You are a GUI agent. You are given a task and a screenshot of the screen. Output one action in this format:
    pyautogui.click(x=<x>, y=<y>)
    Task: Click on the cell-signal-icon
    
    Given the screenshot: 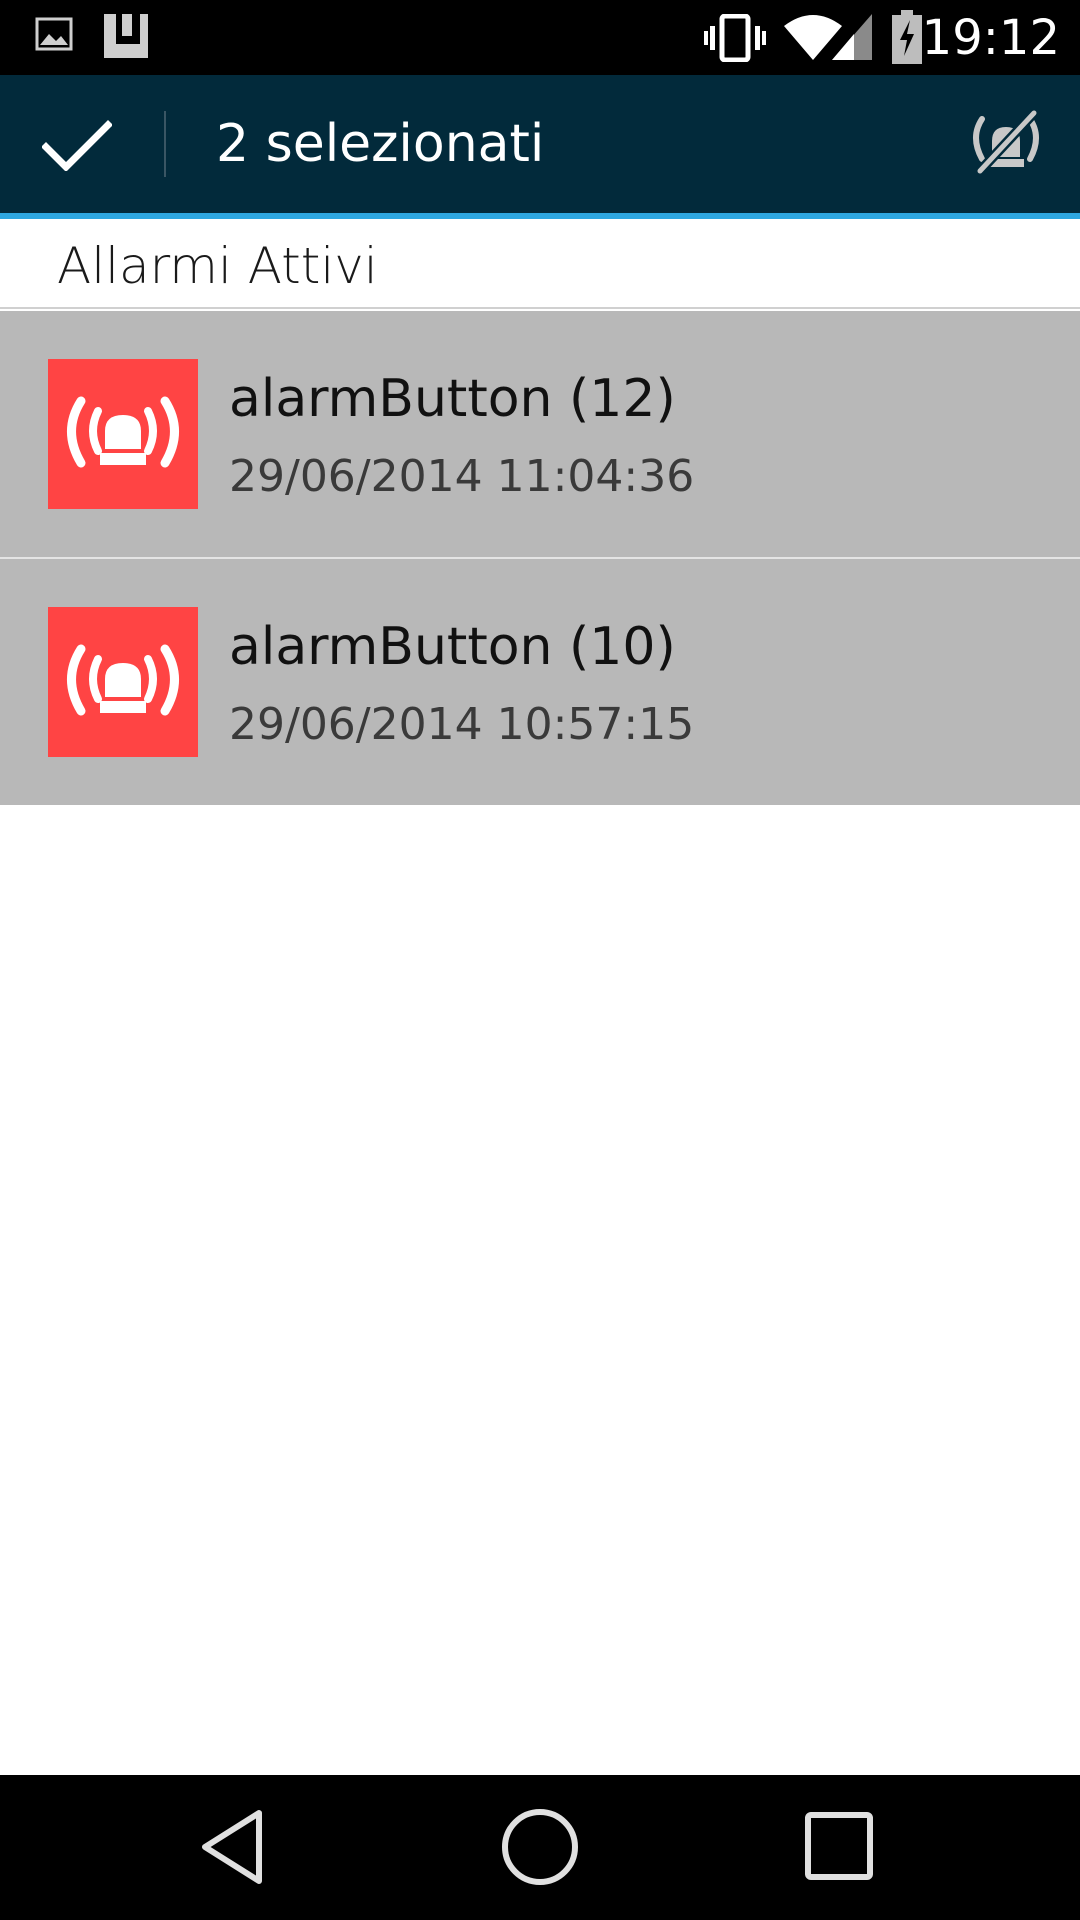 What is the action you would take?
    pyautogui.click(x=852, y=39)
    